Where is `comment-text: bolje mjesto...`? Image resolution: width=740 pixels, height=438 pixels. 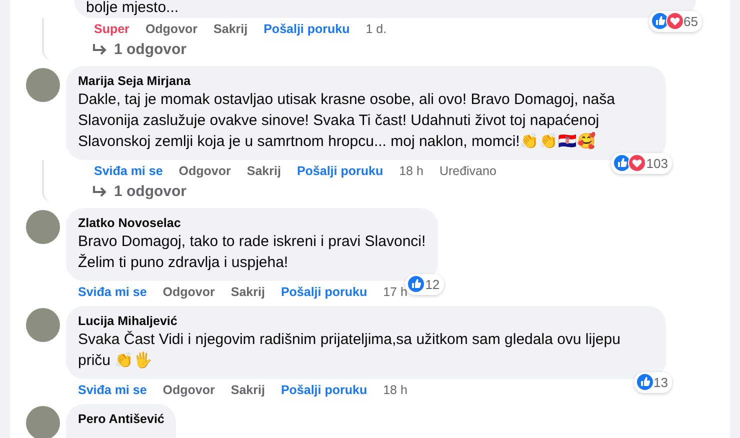 comment-text: bolje mjesto... is located at coordinates (133, 8).